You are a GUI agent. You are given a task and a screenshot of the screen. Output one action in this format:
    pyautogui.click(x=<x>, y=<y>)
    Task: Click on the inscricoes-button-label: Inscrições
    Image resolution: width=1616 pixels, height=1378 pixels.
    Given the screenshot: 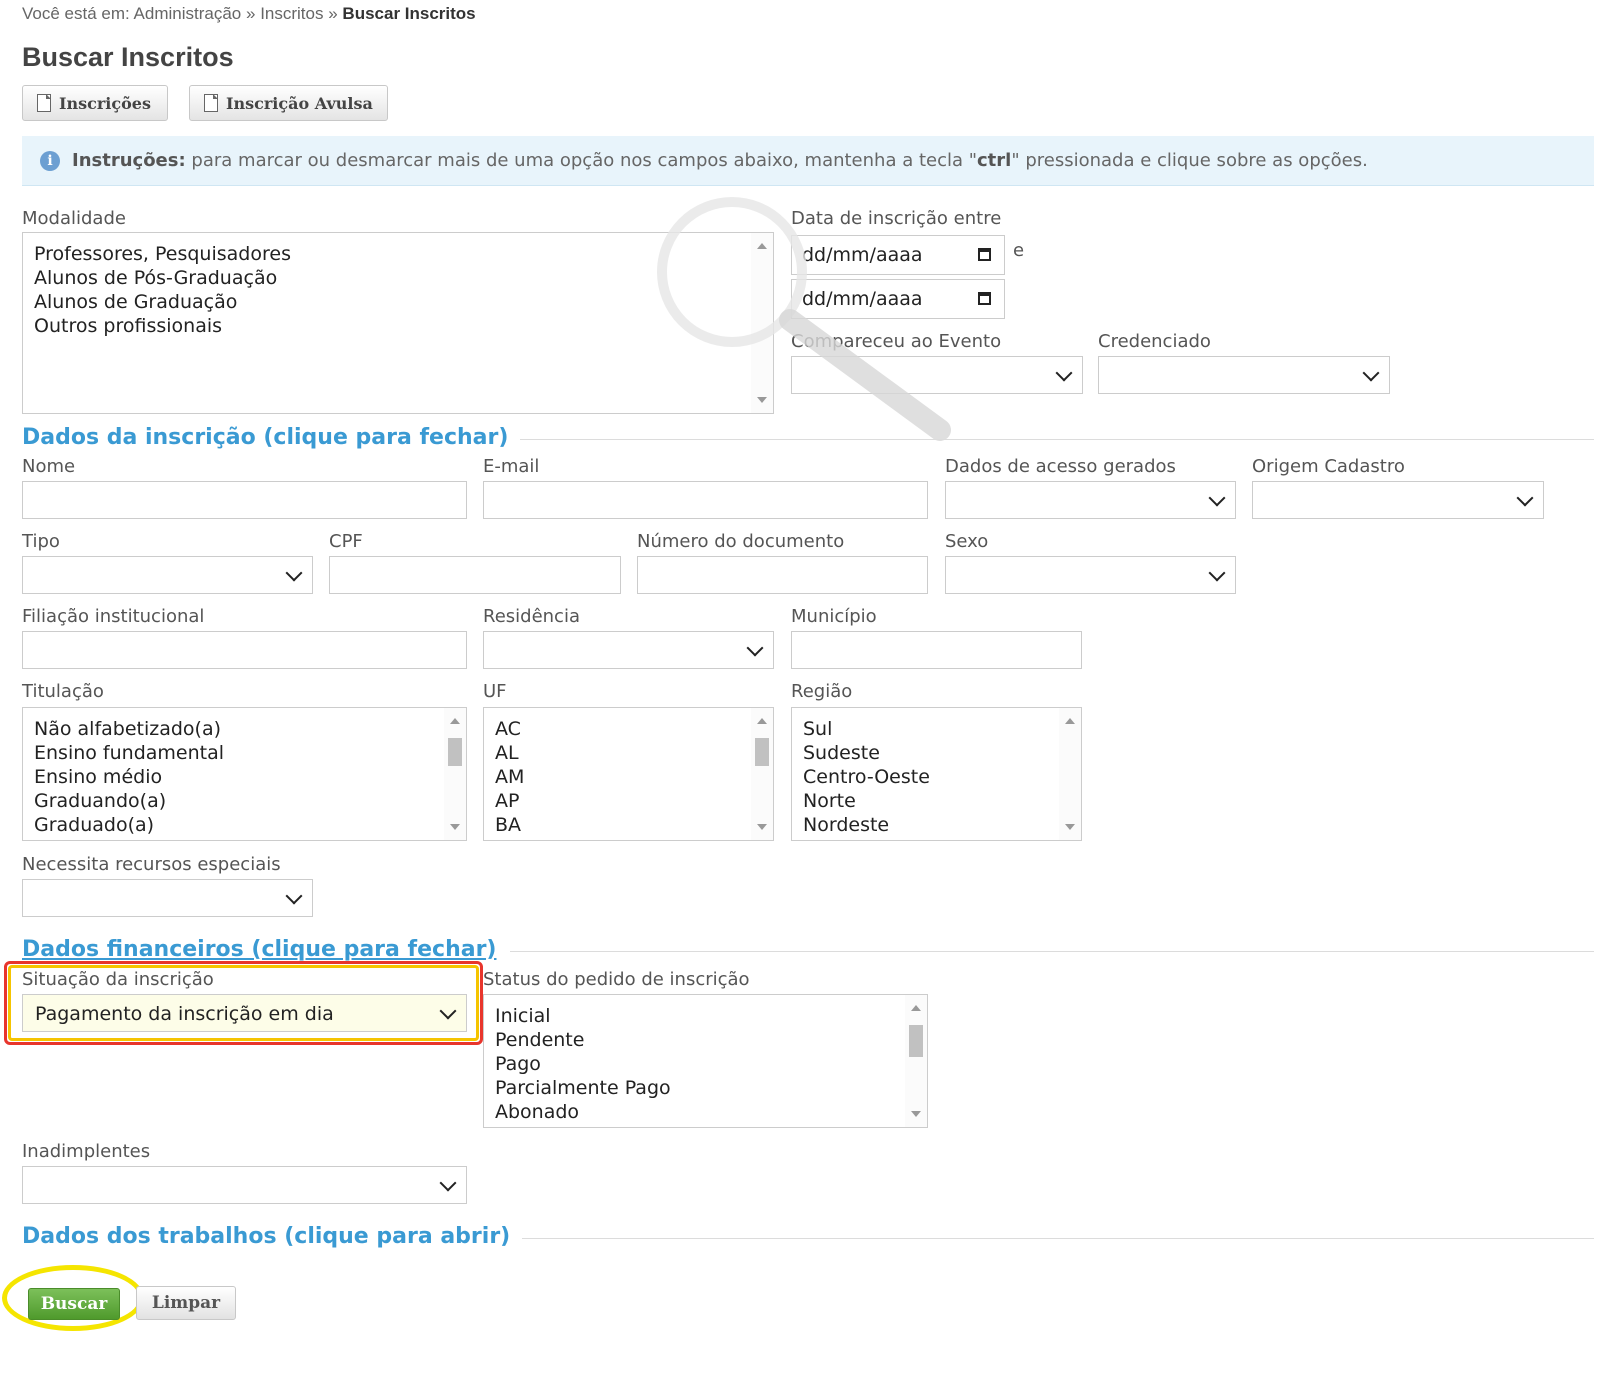 What is the action you would take?
    pyautogui.click(x=105, y=103)
    